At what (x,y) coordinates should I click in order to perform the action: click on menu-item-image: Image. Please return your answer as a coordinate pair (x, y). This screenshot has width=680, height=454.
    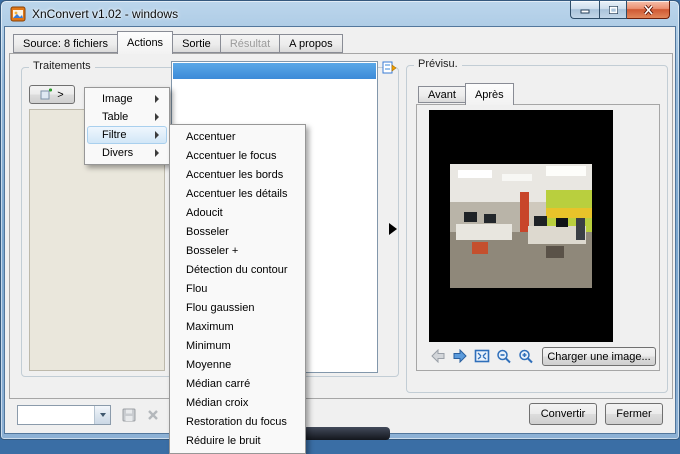
    Looking at the image, I should click on (127, 99).